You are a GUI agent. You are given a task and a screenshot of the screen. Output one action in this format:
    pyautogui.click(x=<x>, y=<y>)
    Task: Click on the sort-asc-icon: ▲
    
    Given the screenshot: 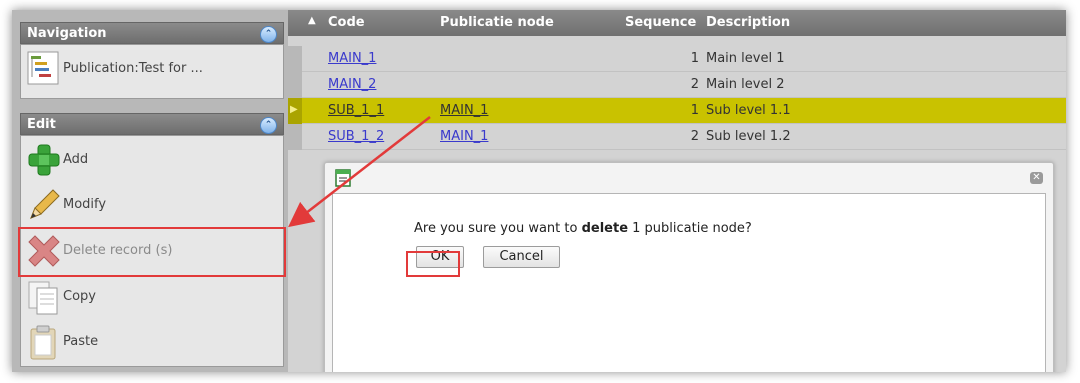 What is the action you would take?
    pyautogui.click(x=312, y=20)
    